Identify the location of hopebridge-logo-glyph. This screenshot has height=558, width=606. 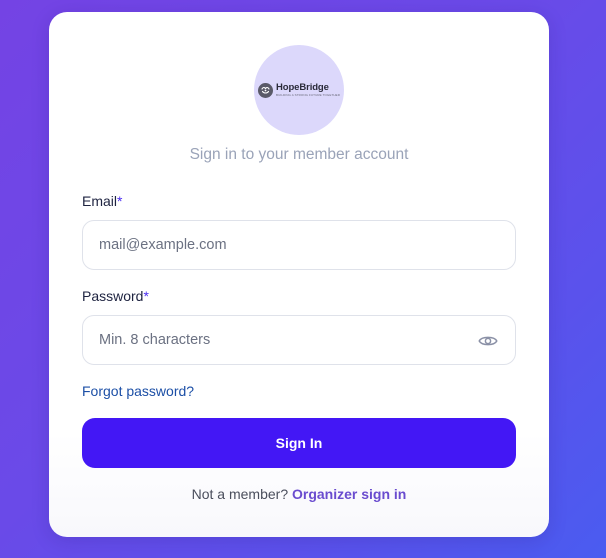
(265, 90).